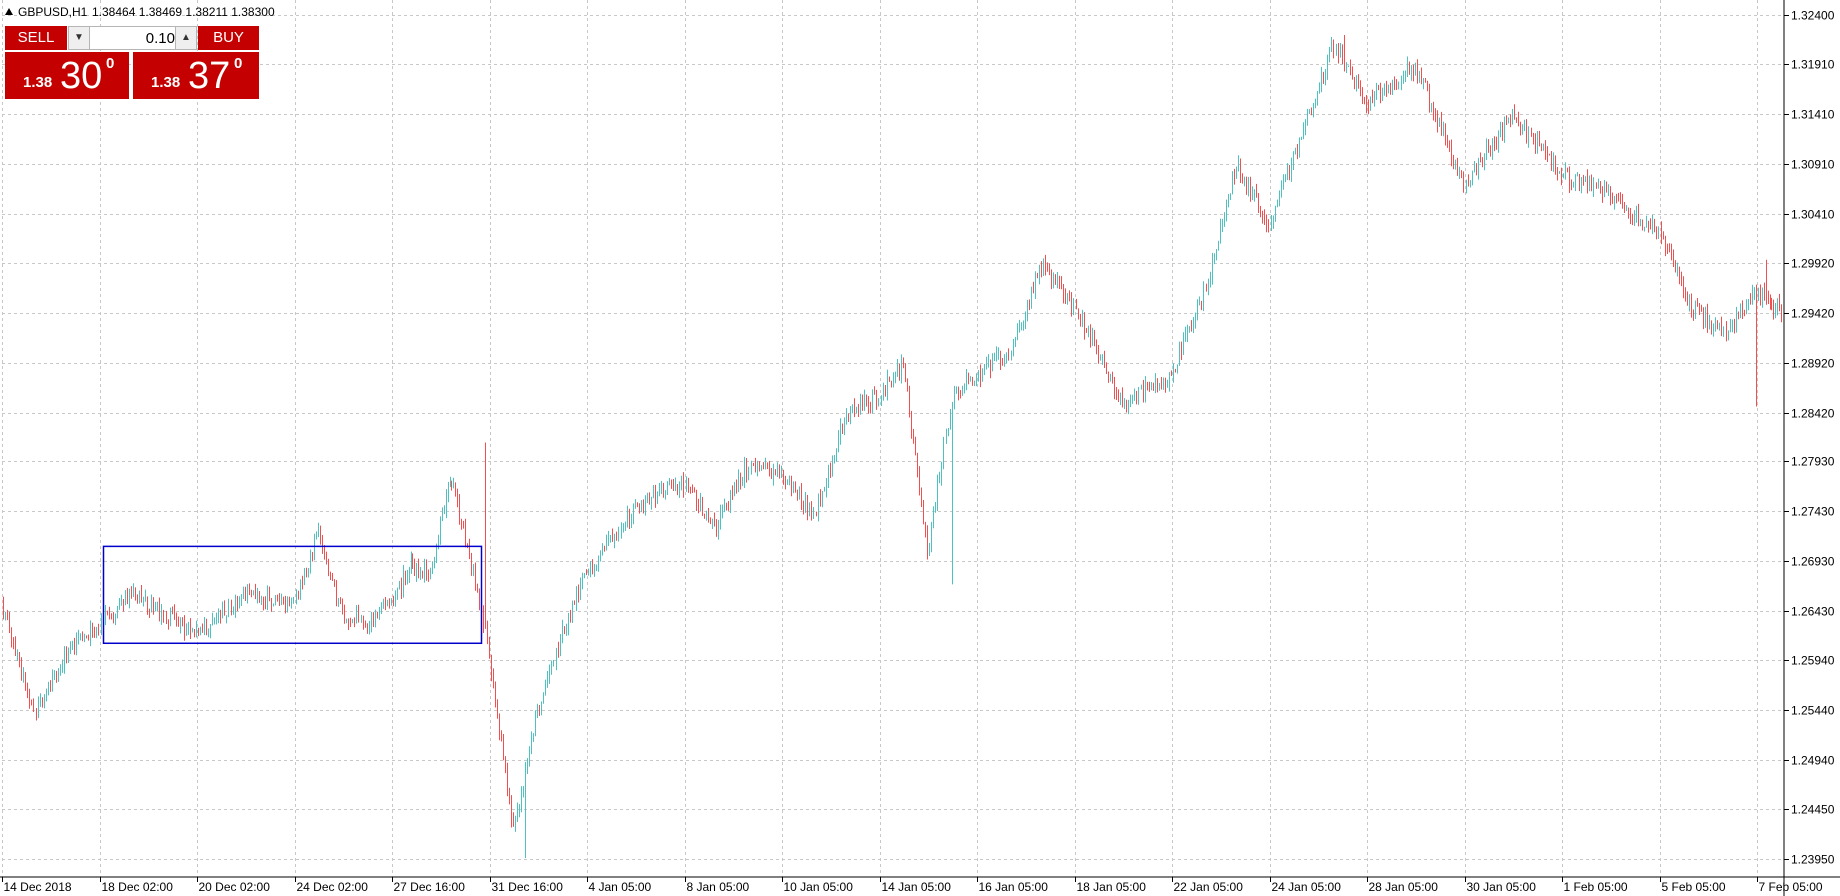  I want to click on lot-size-input, so click(134, 38).